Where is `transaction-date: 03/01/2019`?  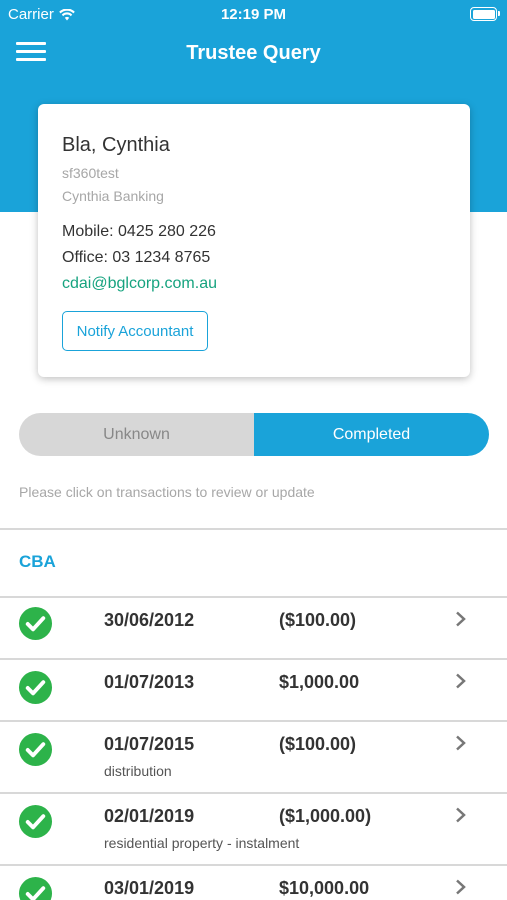 transaction-date: 03/01/2019 is located at coordinates (149, 888).